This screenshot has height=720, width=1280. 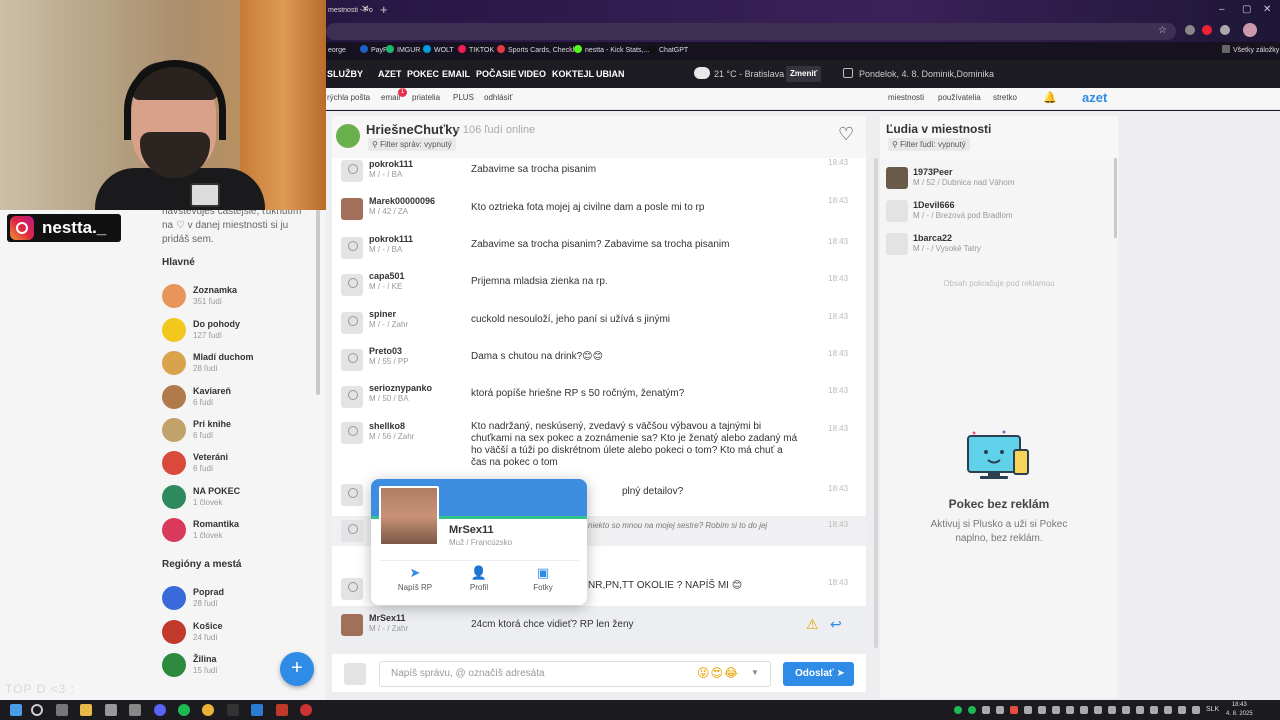 What do you see at coordinates (929, 144) in the screenshot?
I see `filter-people-toggle: ⚲ Filter ľudí: vypnutý` at bounding box center [929, 144].